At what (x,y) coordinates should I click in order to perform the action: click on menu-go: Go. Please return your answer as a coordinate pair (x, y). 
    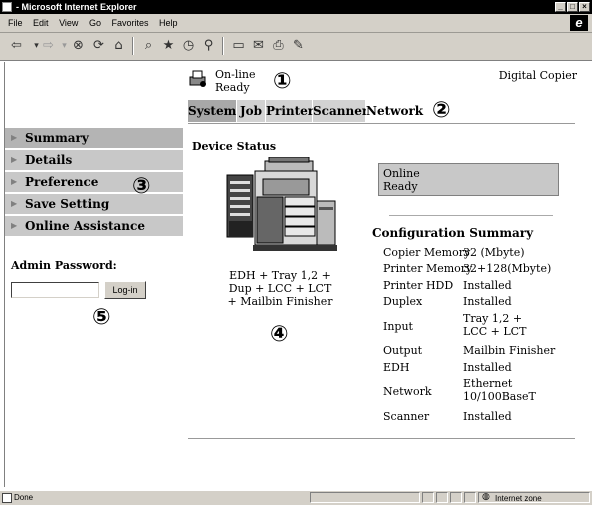
    Looking at the image, I should click on (95, 23).